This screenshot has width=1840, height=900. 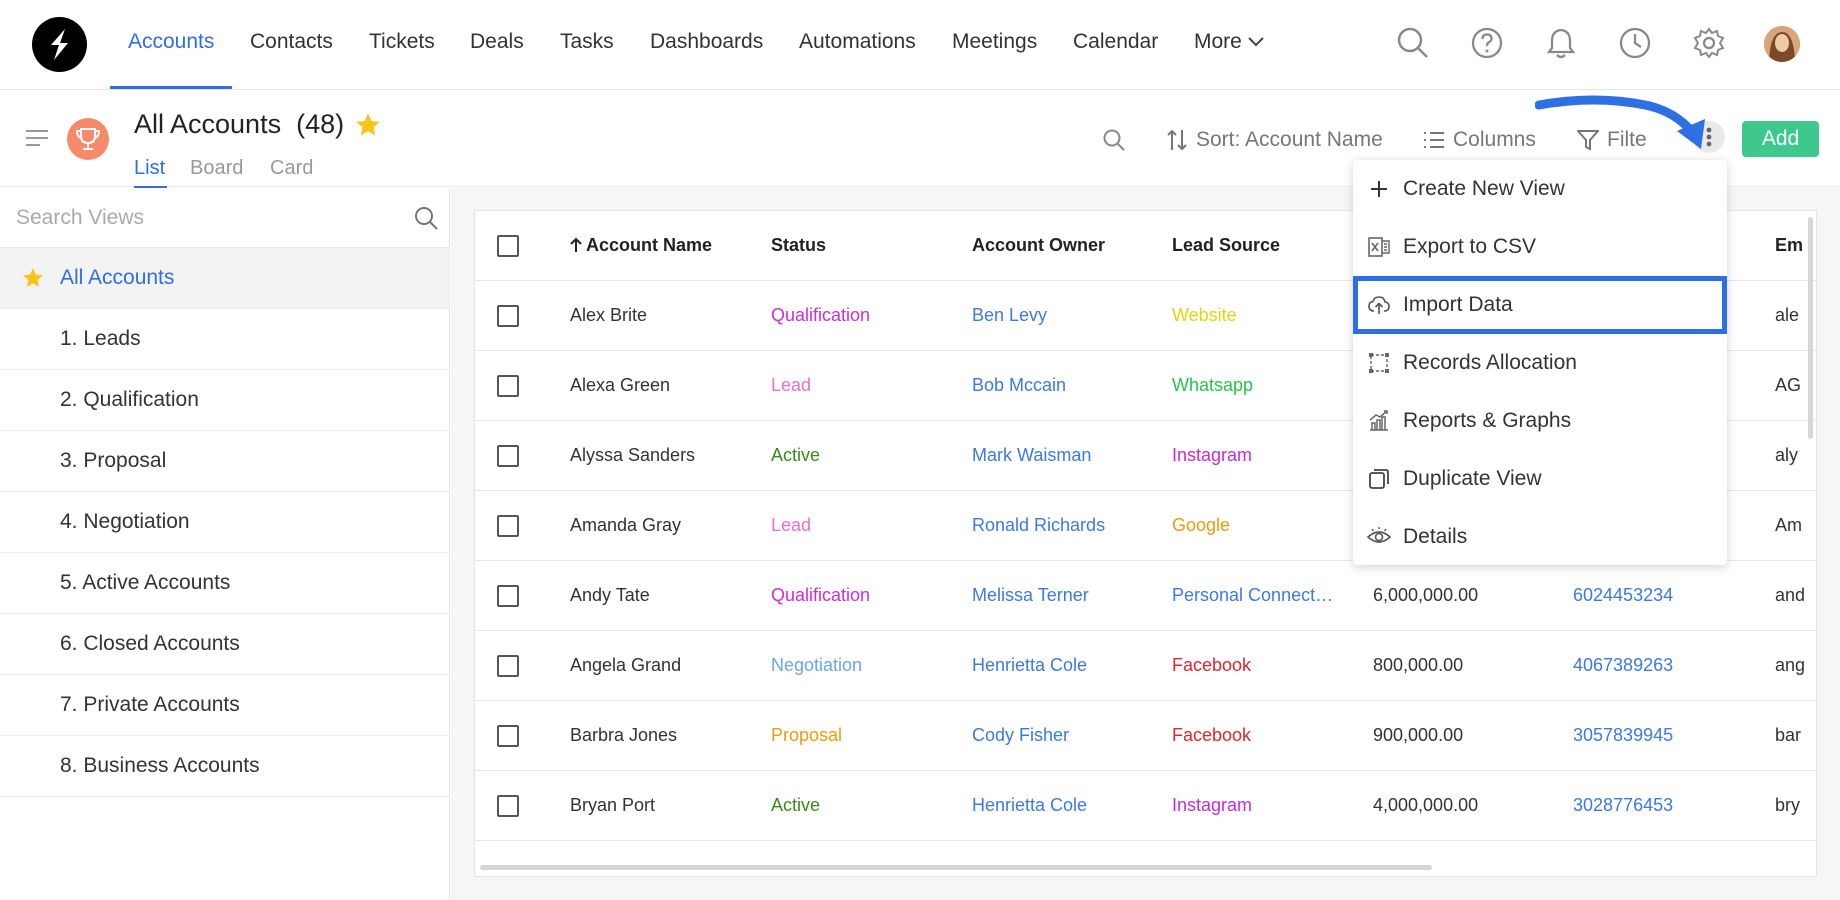 I want to click on status-cell: Active, so click(x=796, y=805).